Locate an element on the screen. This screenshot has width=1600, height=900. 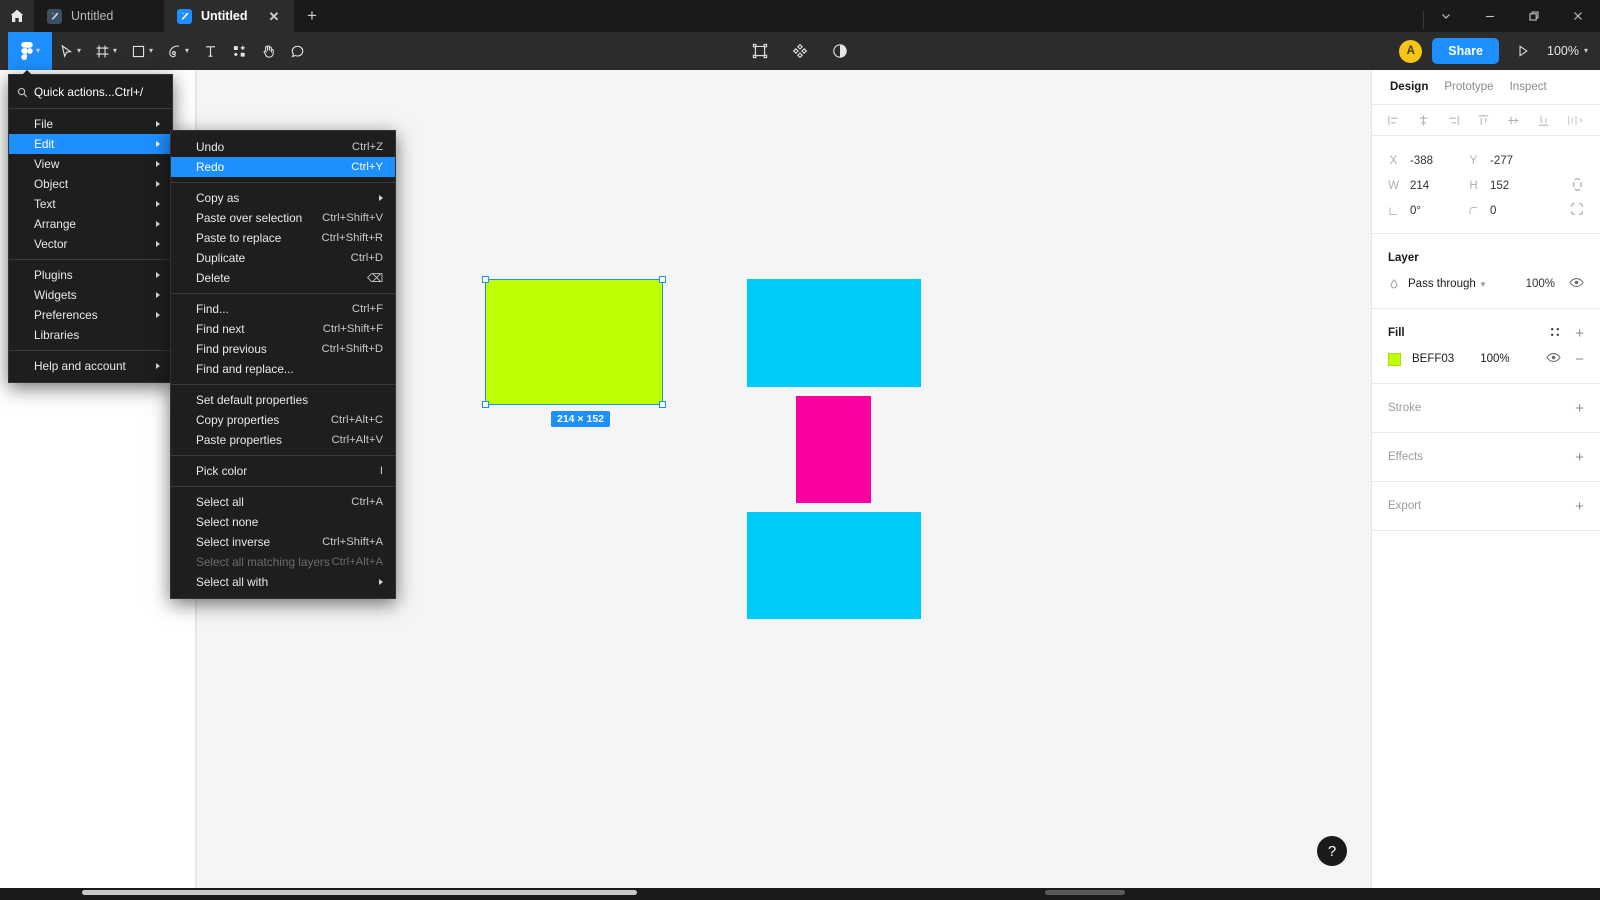
menu-item-object: Object is located at coordinates (90, 184).